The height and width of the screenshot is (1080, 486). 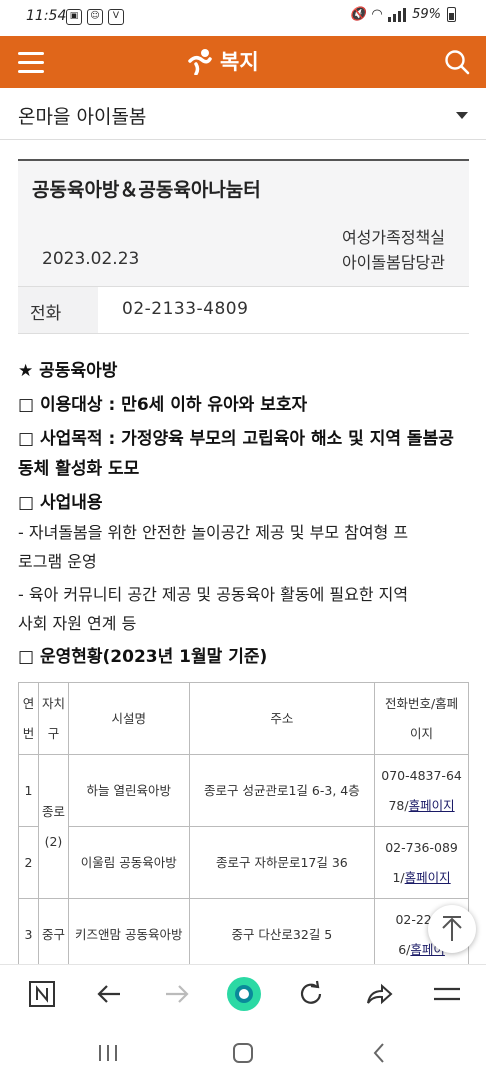 I want to click on hamburger-icon, so click(x=31, y=62).